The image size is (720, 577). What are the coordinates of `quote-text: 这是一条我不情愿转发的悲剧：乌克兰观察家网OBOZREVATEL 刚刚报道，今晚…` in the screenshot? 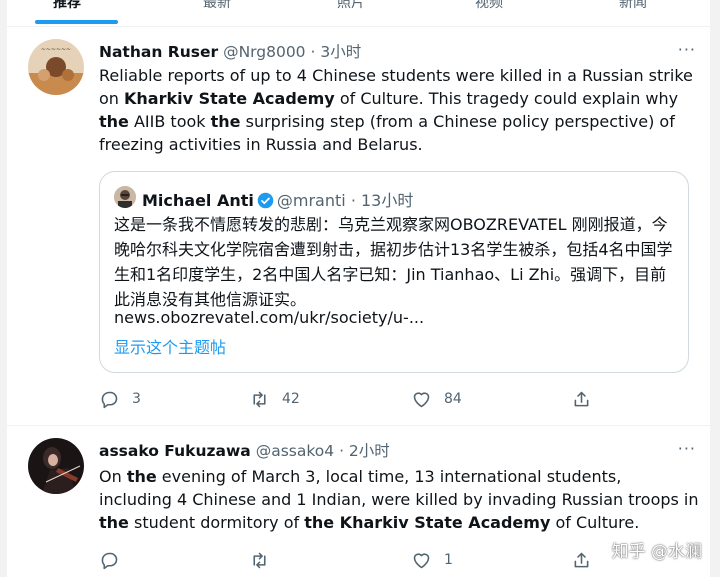 It's located at (393, 262).